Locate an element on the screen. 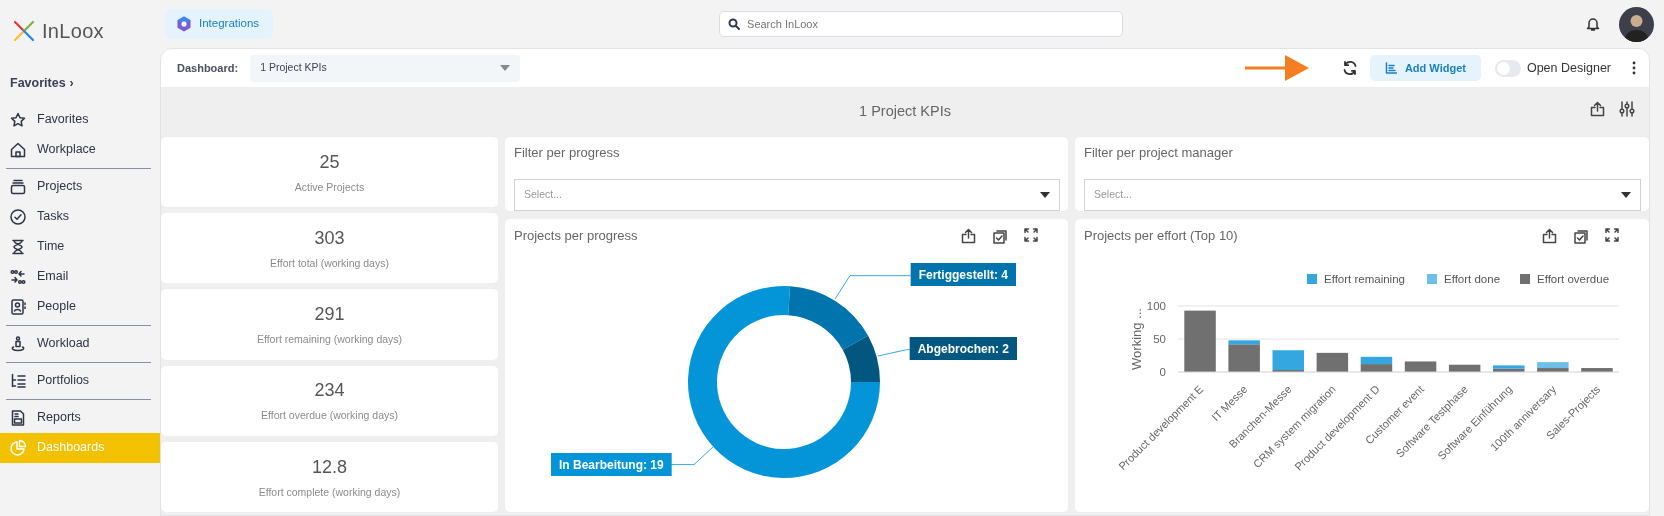  kpi-value: 303 is located at coordinates (329, 238).